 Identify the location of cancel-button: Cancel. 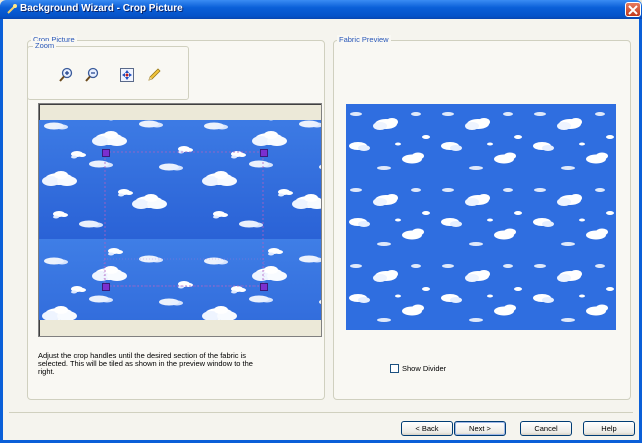
(546, 428).